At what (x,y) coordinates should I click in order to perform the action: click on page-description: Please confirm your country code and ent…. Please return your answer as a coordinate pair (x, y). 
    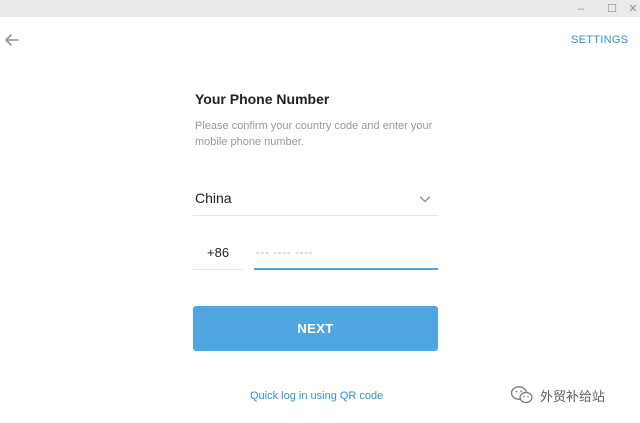
    Looking at the image, I should click on (314, 134).